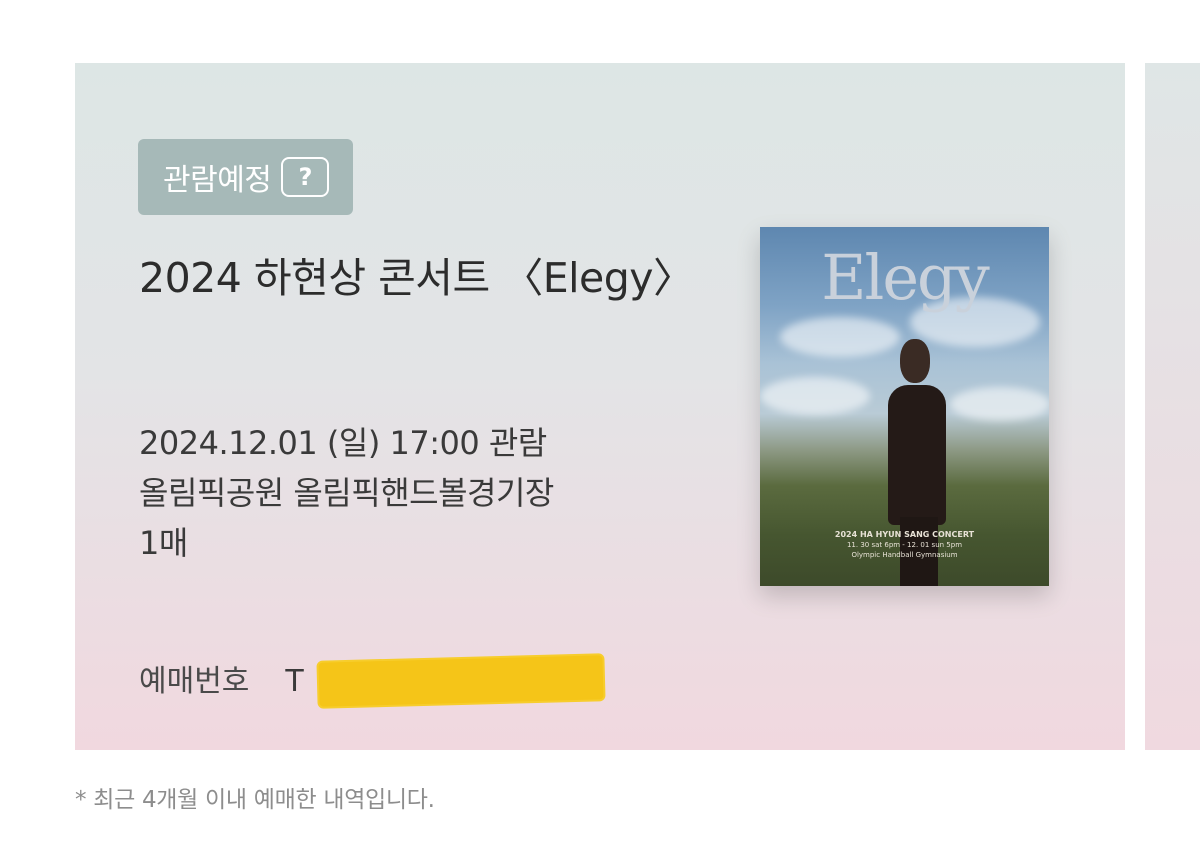 This screenshot has width=1200, height=853. I want to click on footnote: * 최근 4개월 이내 예매한 내역입니다., so click(255, 800).